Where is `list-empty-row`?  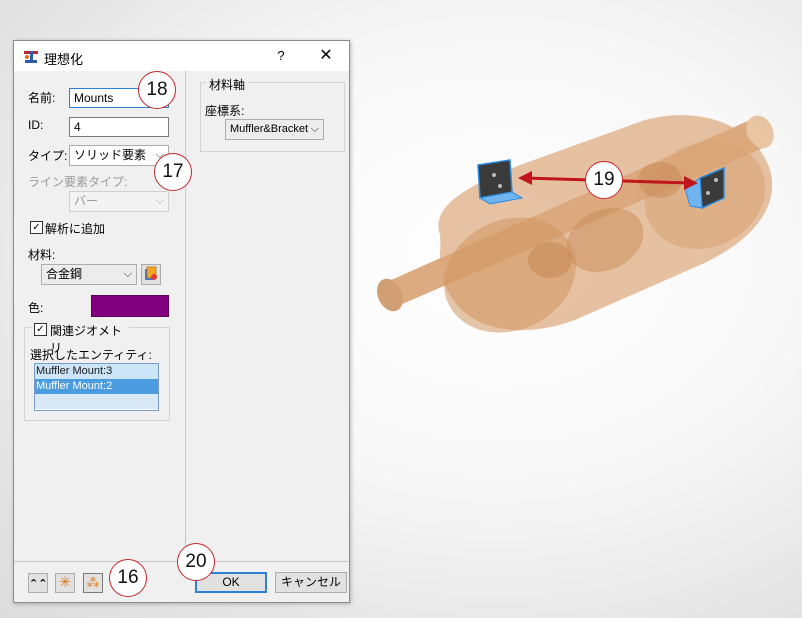
list-empty-row is located at coordinates (96, 401).